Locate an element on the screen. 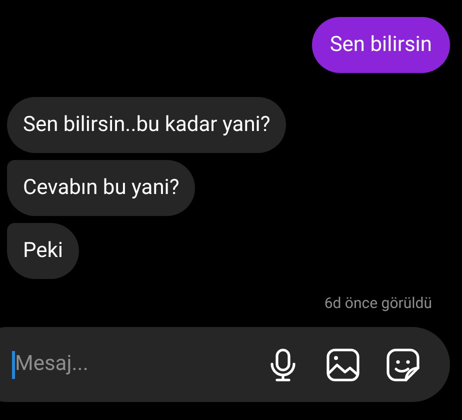  message-bubble: Sen bilirsin..bu kadar yani? is located at coordinates (146, 125).